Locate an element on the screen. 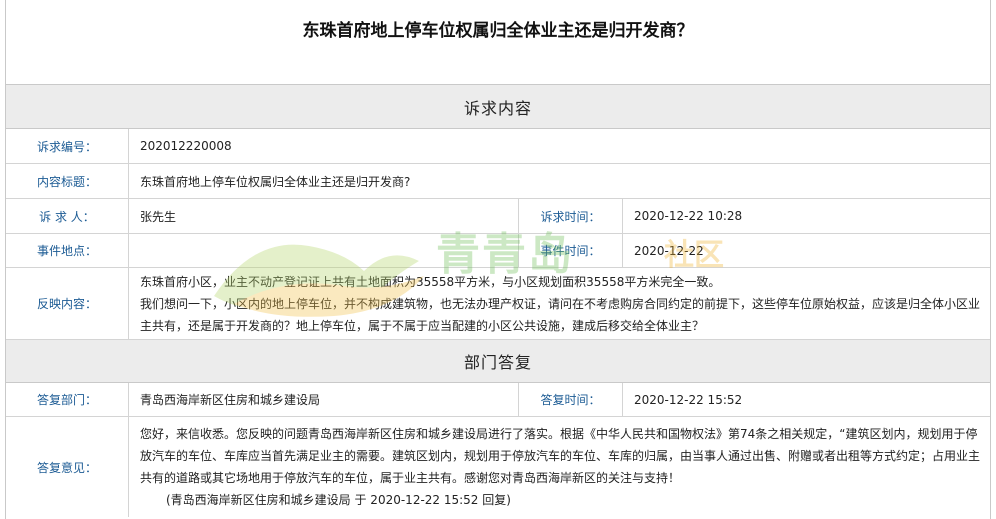 This screenshot has height=519, width=996. section-header-request: 诉求内容 is located at coordinates (498, 107).